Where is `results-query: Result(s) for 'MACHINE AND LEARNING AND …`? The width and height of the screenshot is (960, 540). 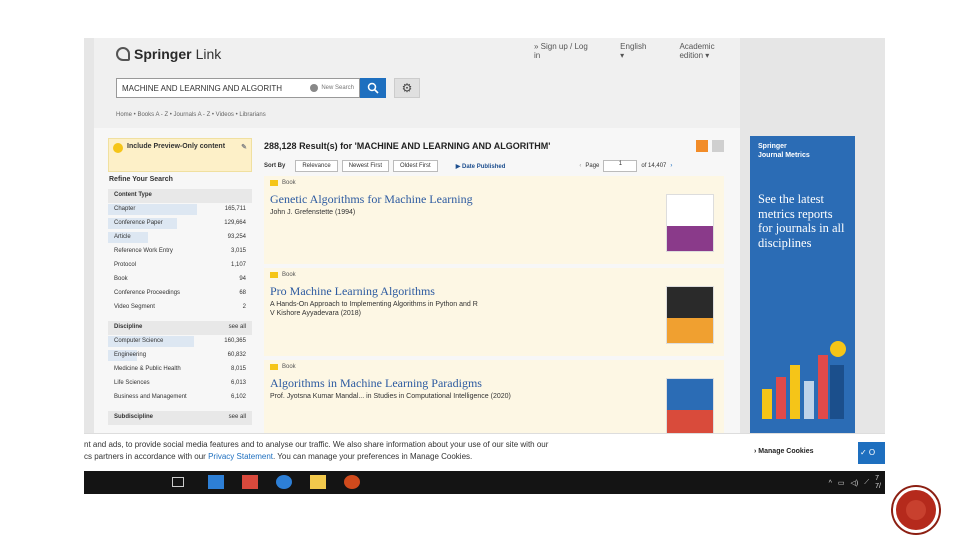
results-query: Result(s) for 'MACHINE AND LEARNING AND … is located at coordinates (425, 146).